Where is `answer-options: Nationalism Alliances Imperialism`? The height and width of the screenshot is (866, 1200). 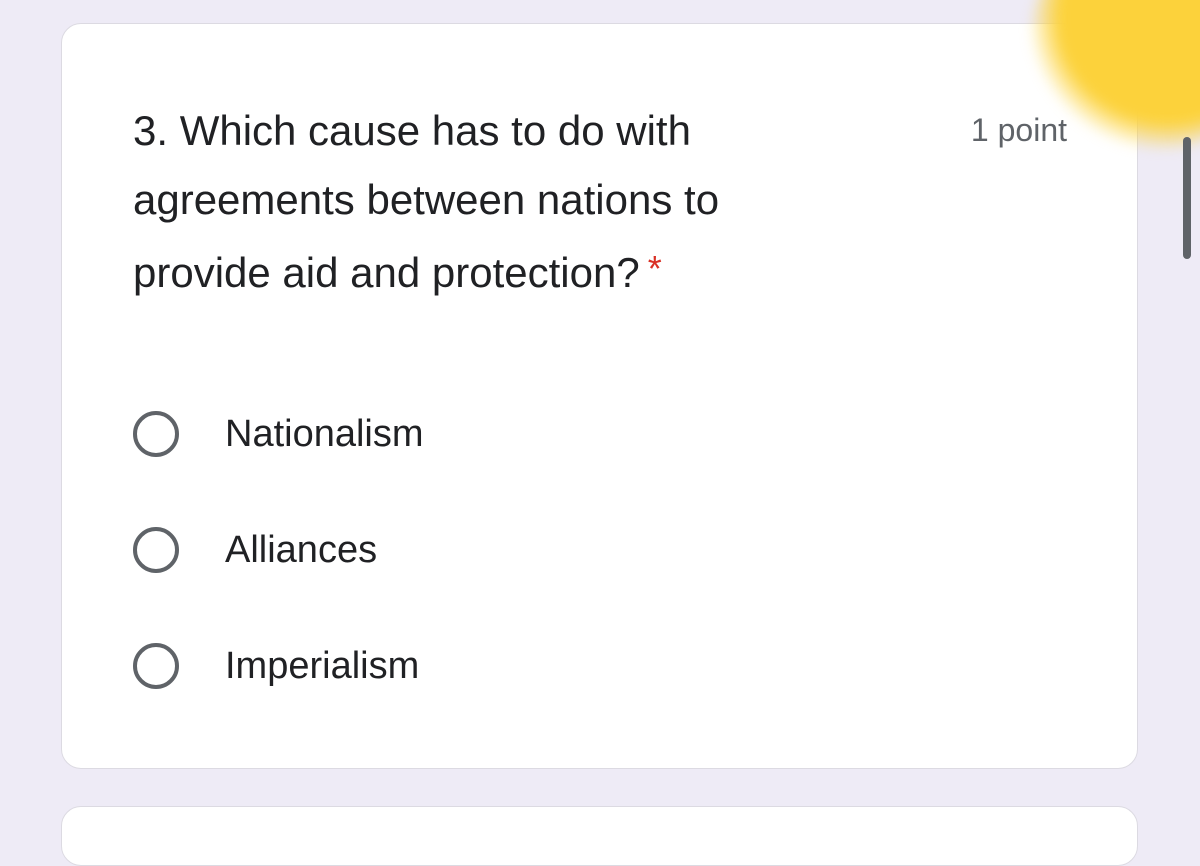 answer-options: Nationalism Alliances Imperialism is located at coordinates (278, 550).